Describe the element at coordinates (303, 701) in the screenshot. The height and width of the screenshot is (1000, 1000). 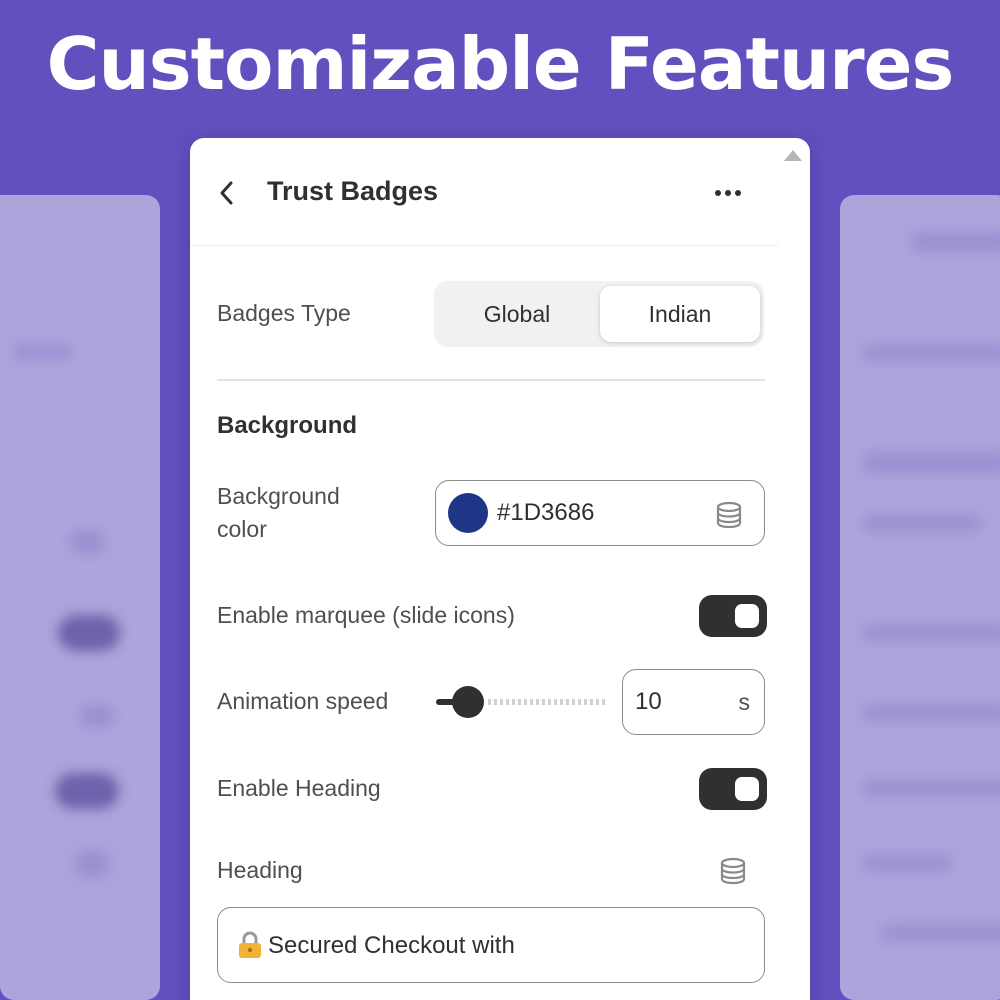
I see `animation-speed-label: Animation speed` at that location.